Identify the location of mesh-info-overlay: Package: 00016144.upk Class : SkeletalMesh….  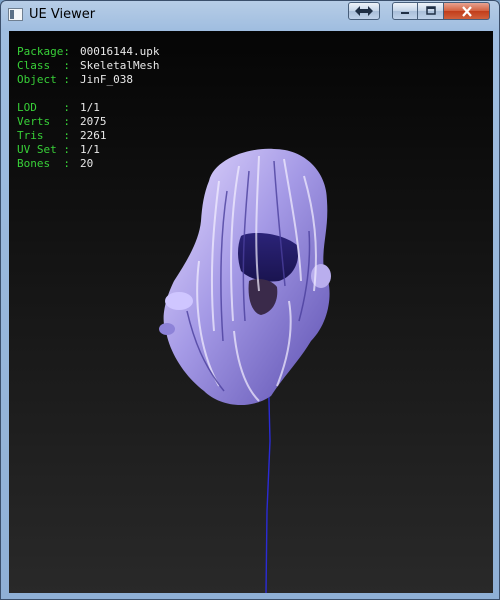
(88, 108).